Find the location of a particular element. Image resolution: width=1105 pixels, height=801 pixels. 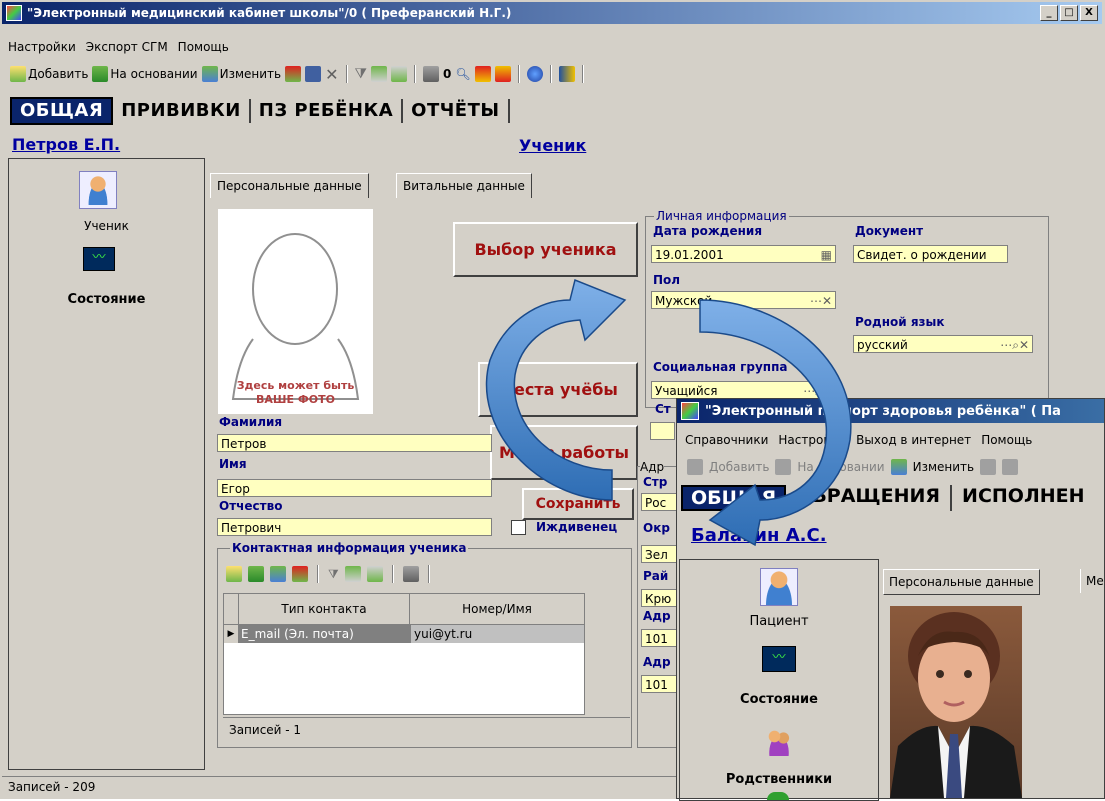

edit-contact-icon is located at coordinates (278, 574).